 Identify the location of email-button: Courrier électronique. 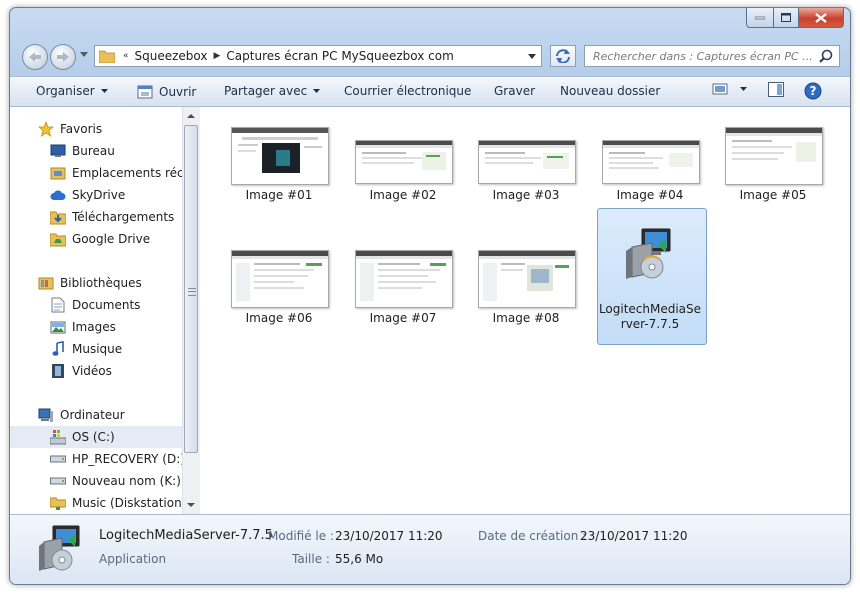
(407, 91).